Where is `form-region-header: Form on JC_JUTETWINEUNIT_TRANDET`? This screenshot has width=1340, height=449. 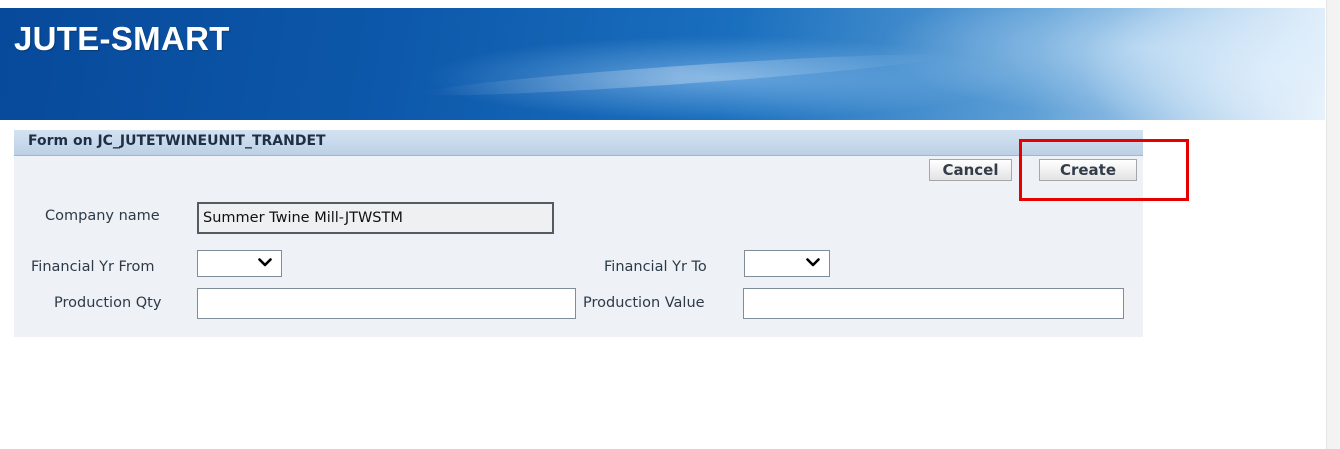
form-region-header: Form on JC_JUTETWINEUNIT_TRANDET is located at coordinates (578, 143).